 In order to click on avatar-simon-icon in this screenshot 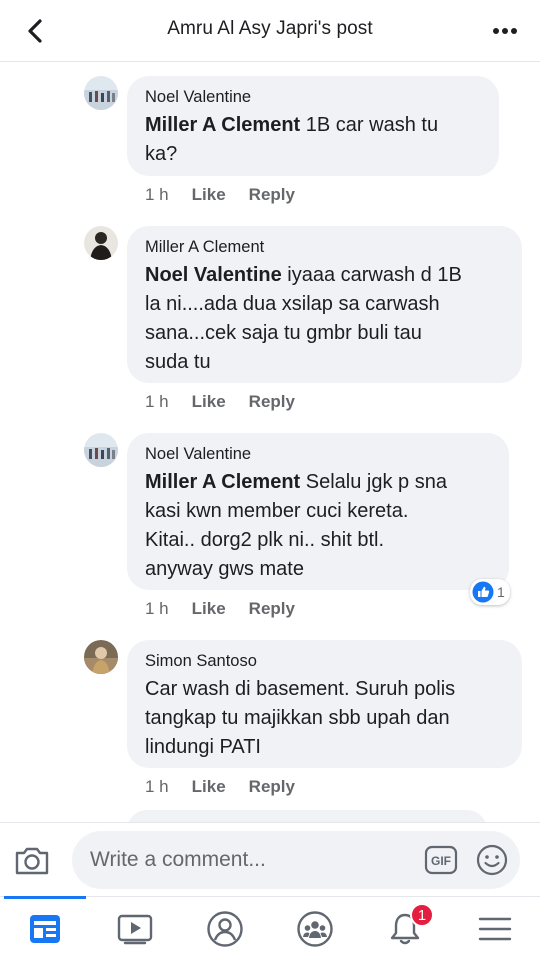, I will do `click(101, 657)`.